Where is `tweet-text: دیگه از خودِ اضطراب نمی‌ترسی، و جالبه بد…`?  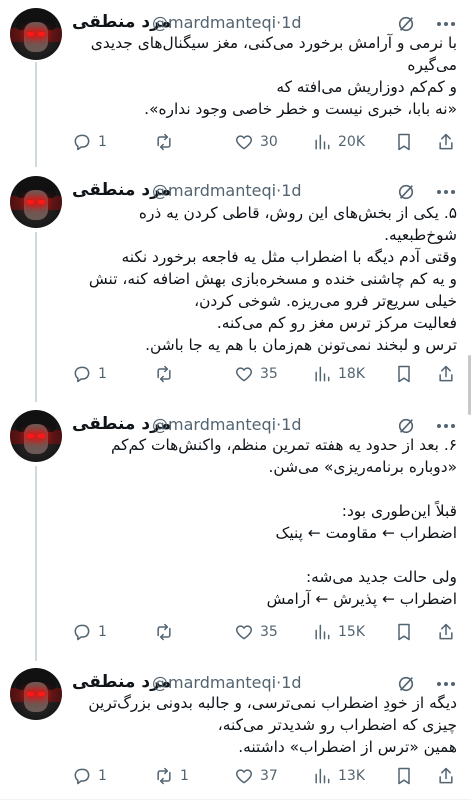
tweet-text: دیگه از خودِ اضطراب نمی‌ترسی، و جالبه بد… is located at coordinates (264, 725).